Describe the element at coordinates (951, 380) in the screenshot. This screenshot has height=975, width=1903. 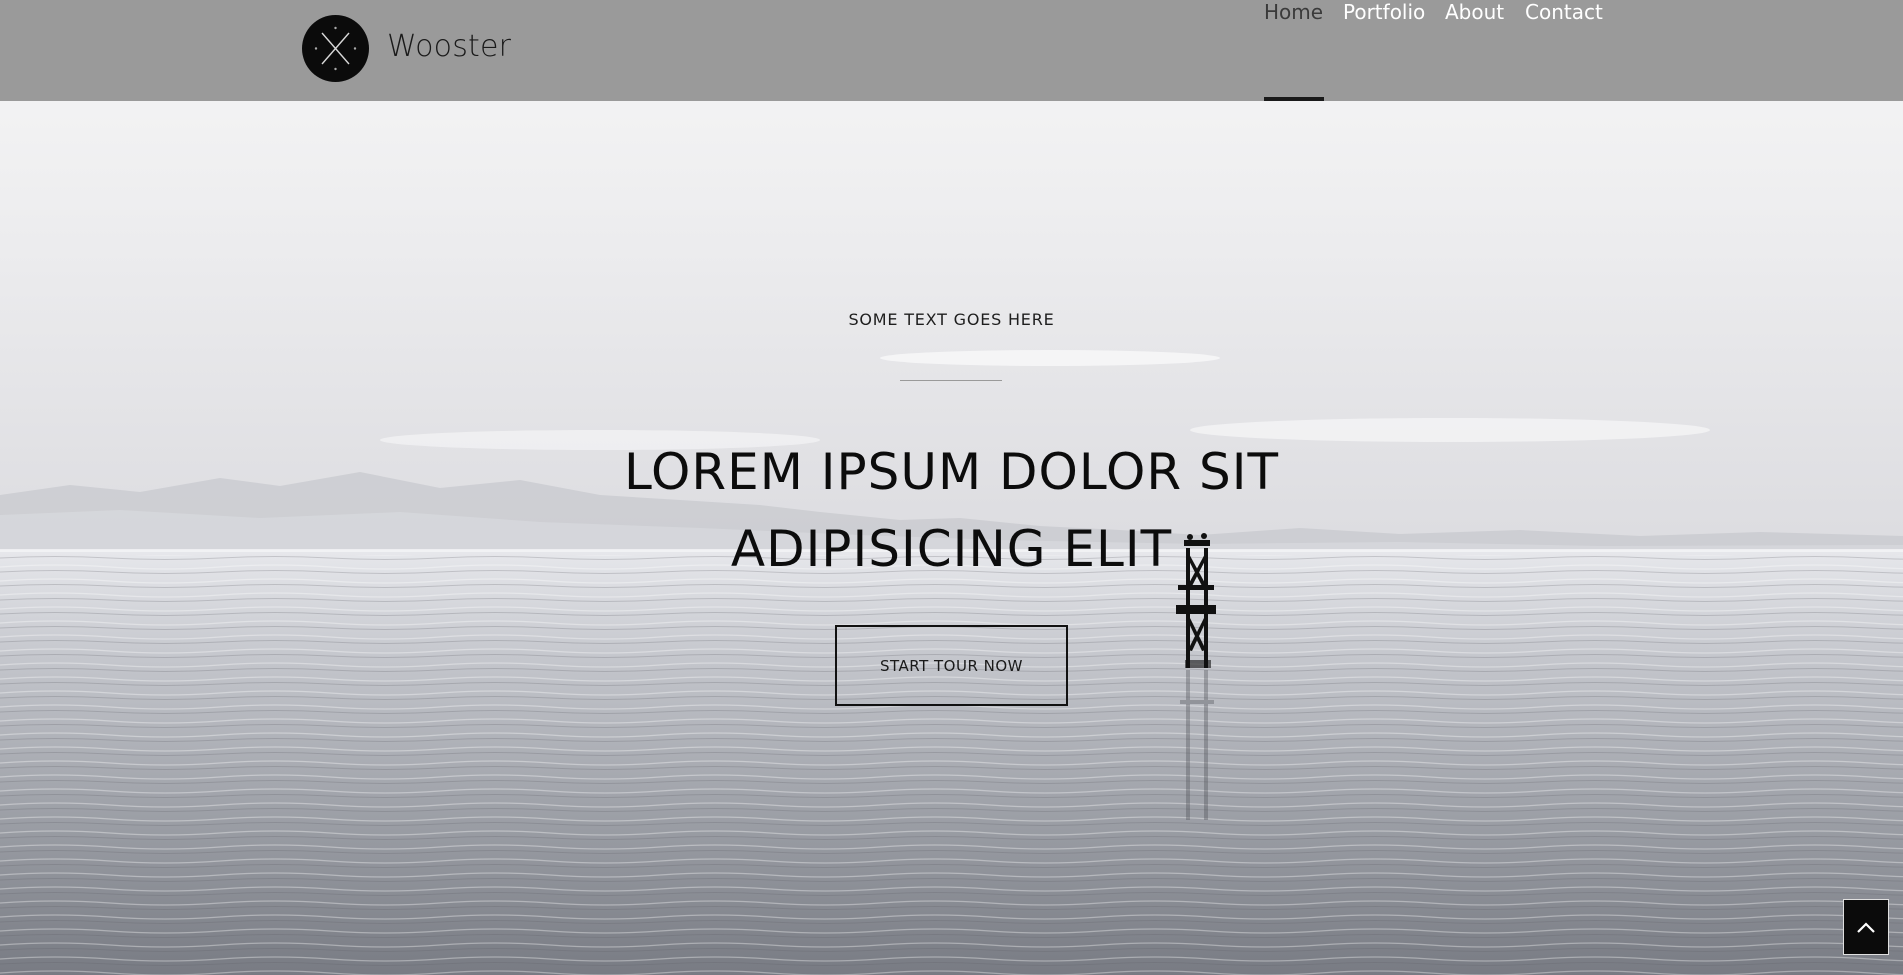
I see `hero-divider` at that location.